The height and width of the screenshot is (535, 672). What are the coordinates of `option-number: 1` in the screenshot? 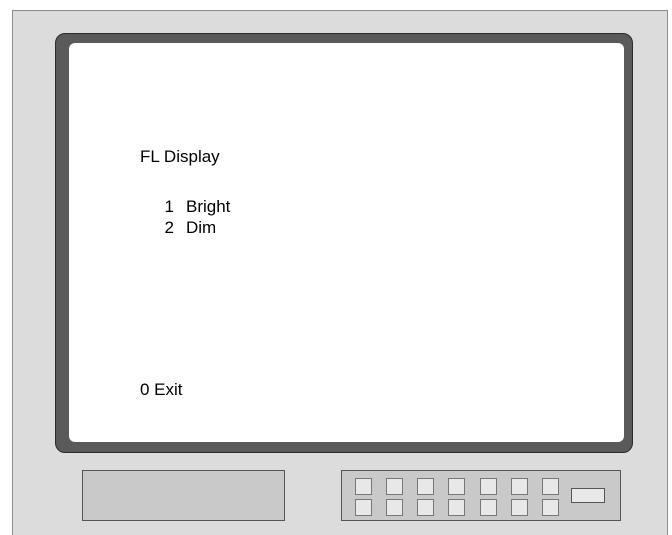 It's located at (169, 206).